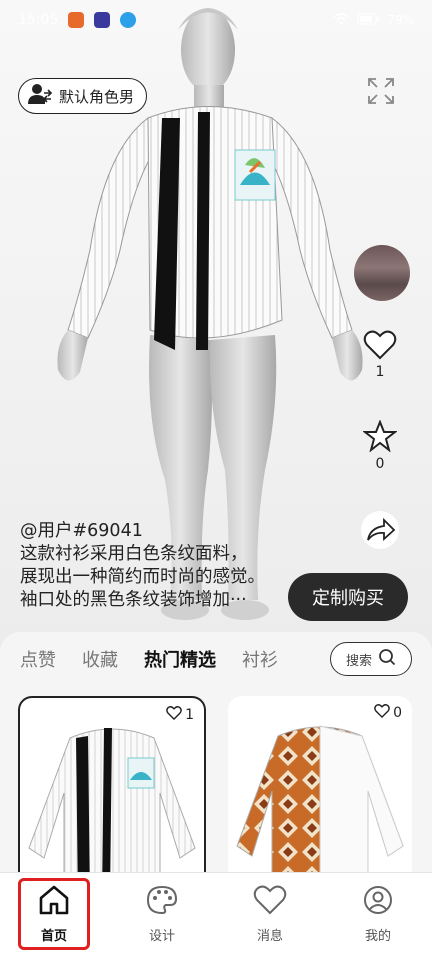 The image size is (432, 964). Describe the element at coordinates (134, 554) in the screenshot. I see `description-line: 这款衬衫采用白色条纹面料，` at that location.